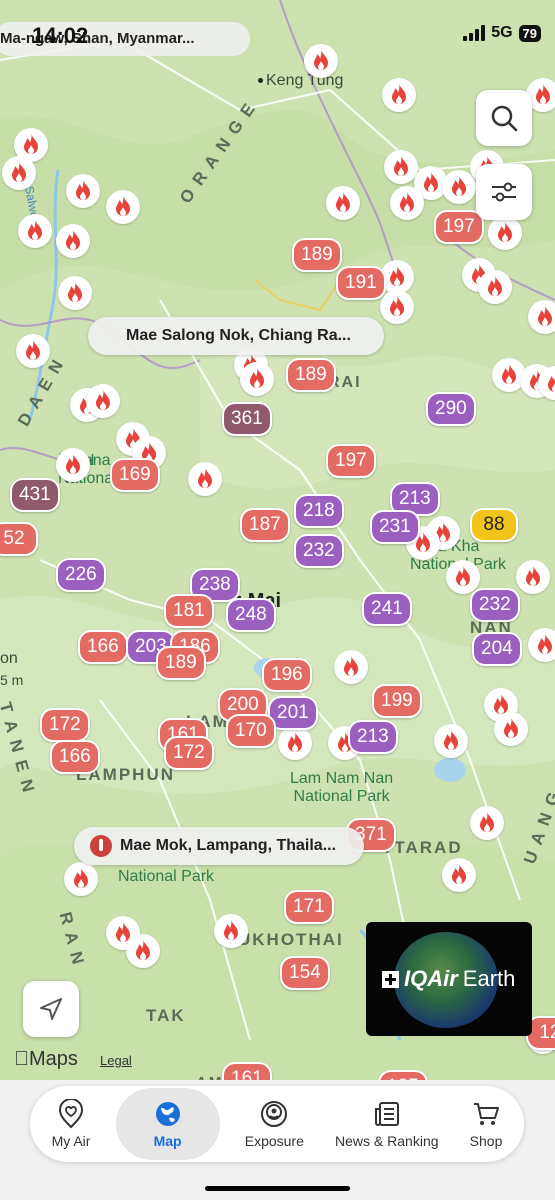  I want to click on legal-link: Legal, so click(116, 1060).